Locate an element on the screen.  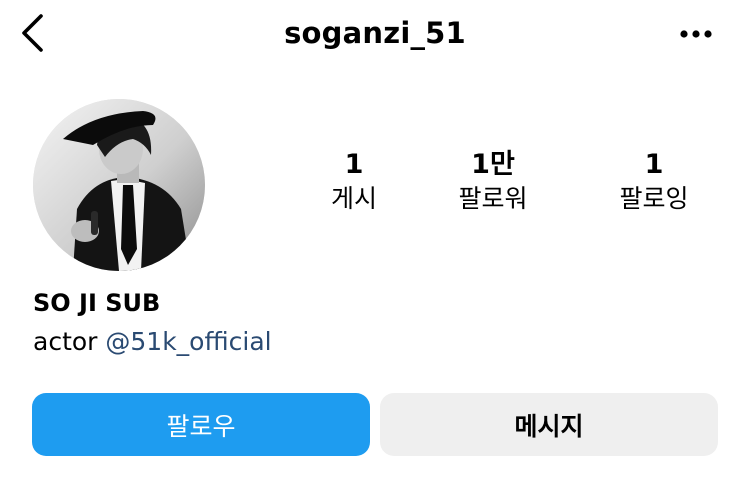
followers-label: 팔로워 is located at coordinates (493, 198).